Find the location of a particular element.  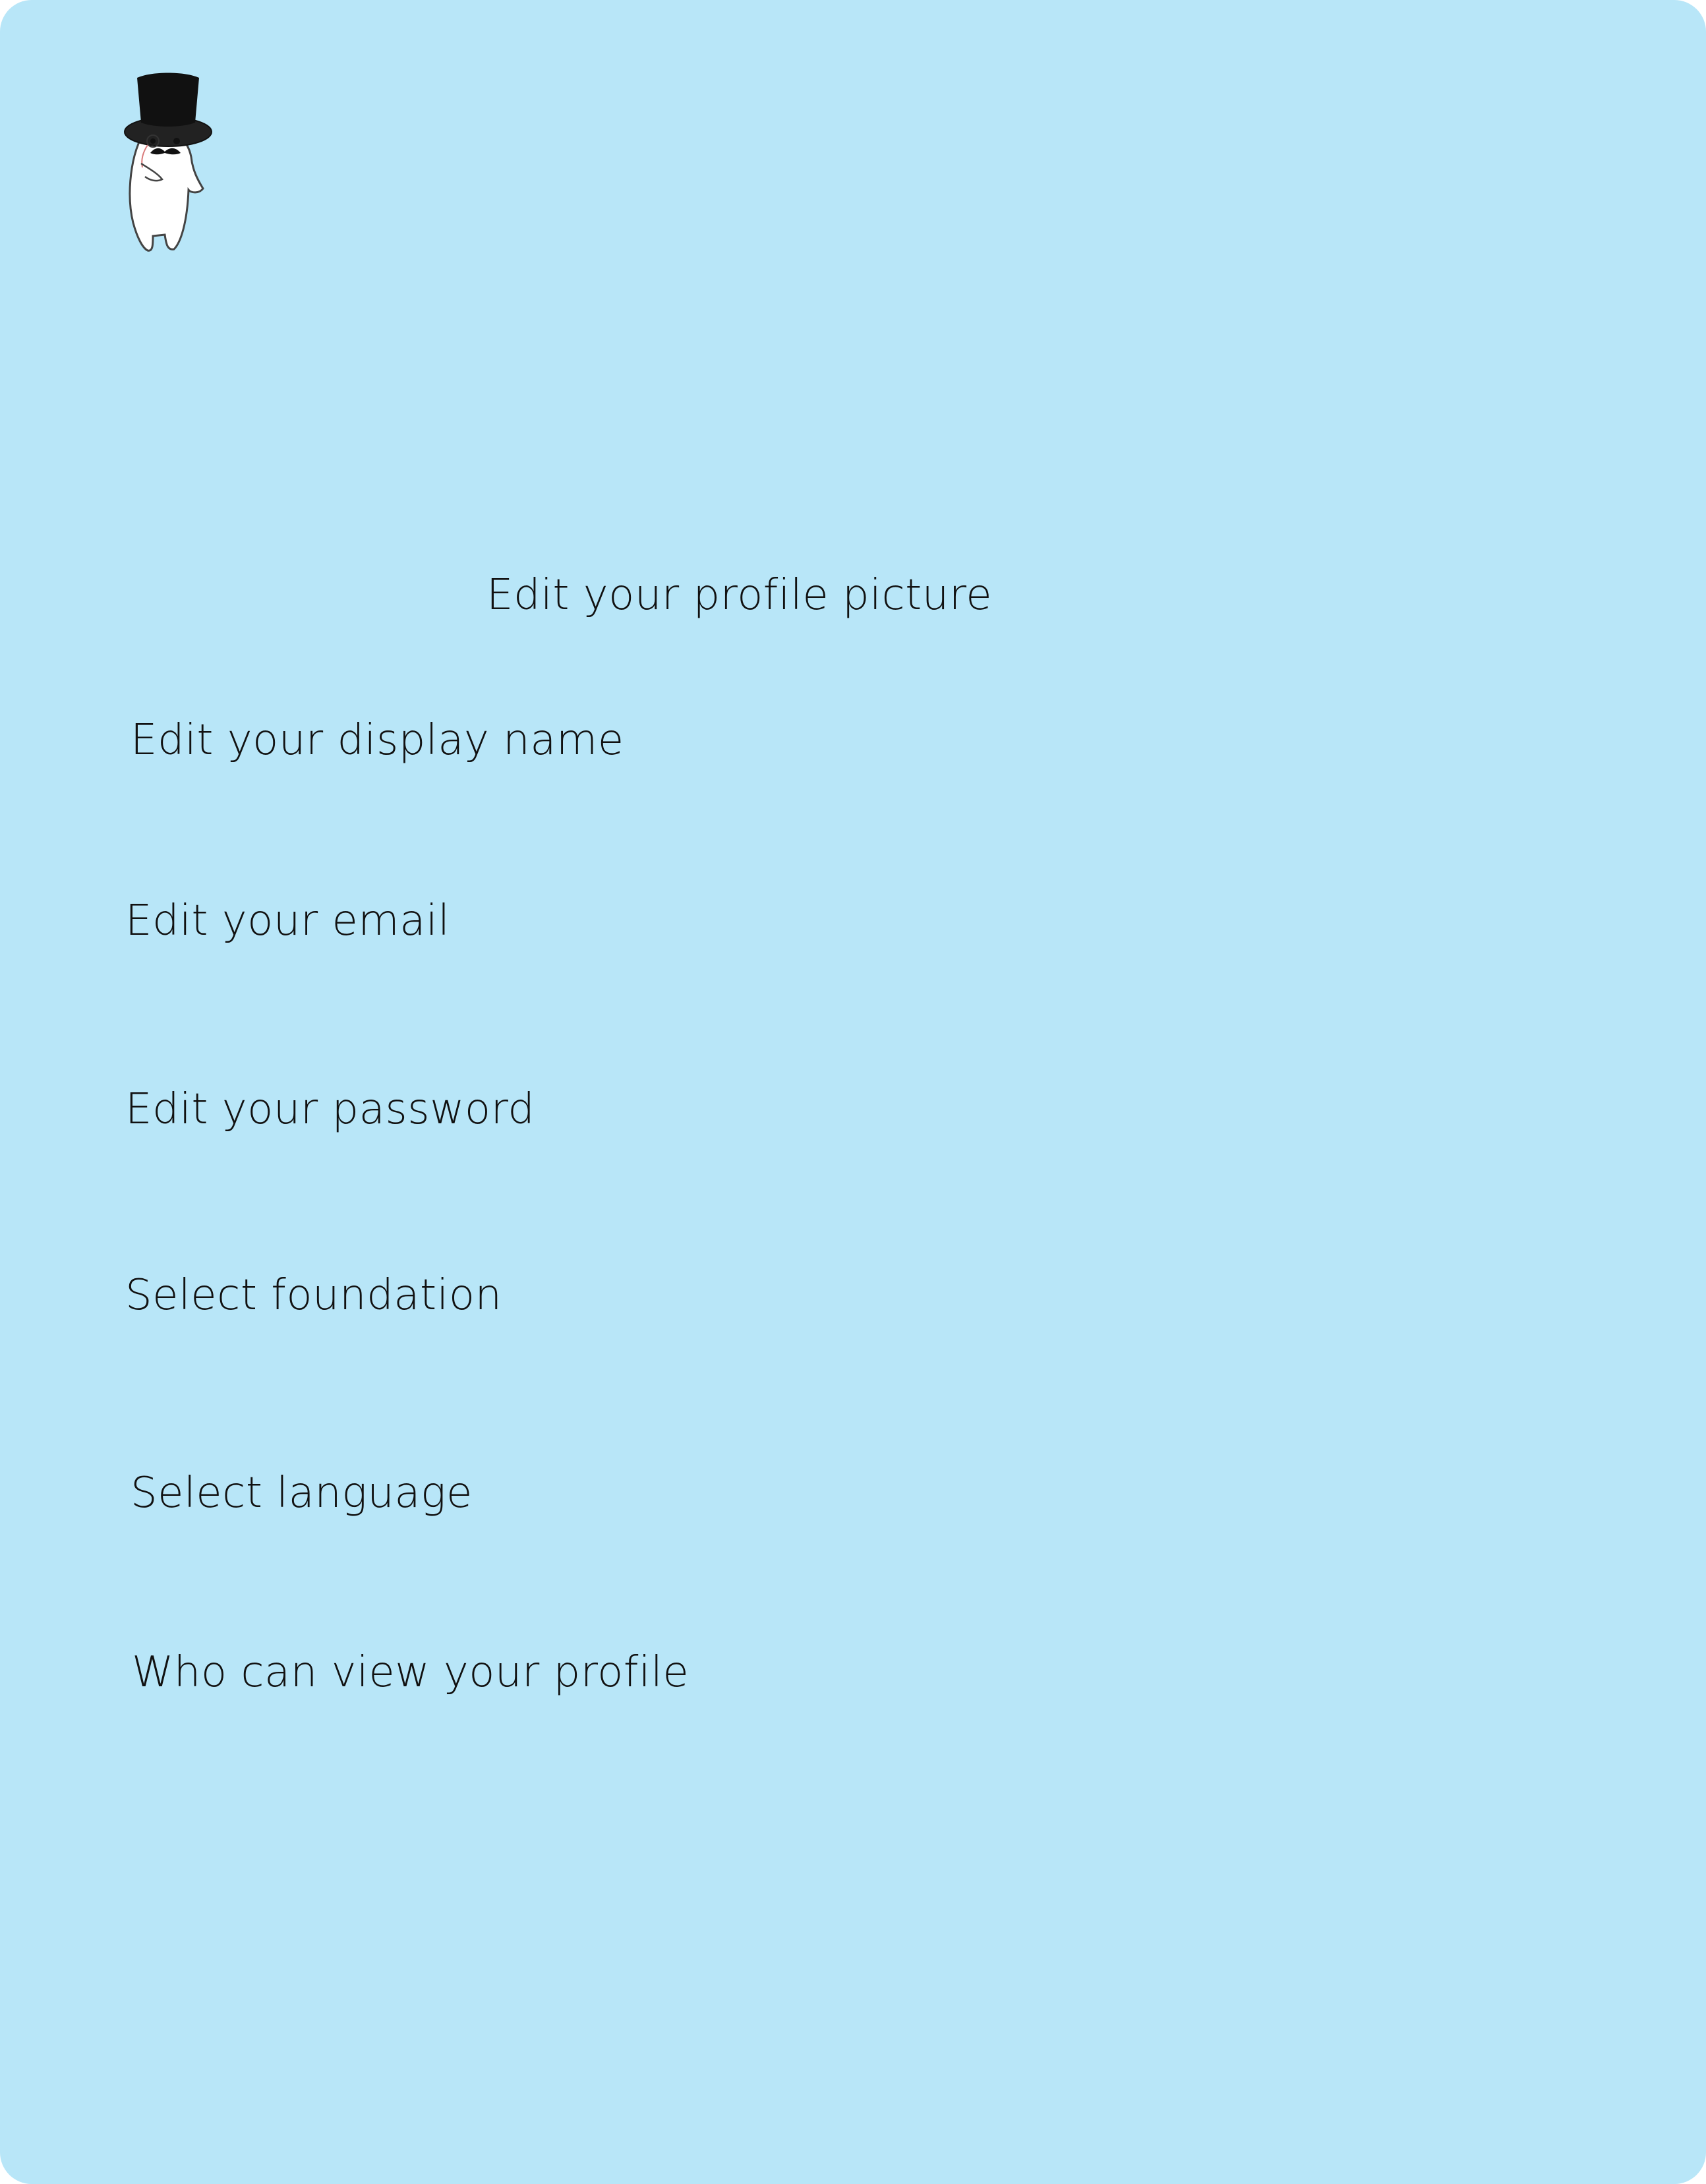

edit-password-link: Edit your password is located at coordinates (330, 1109).